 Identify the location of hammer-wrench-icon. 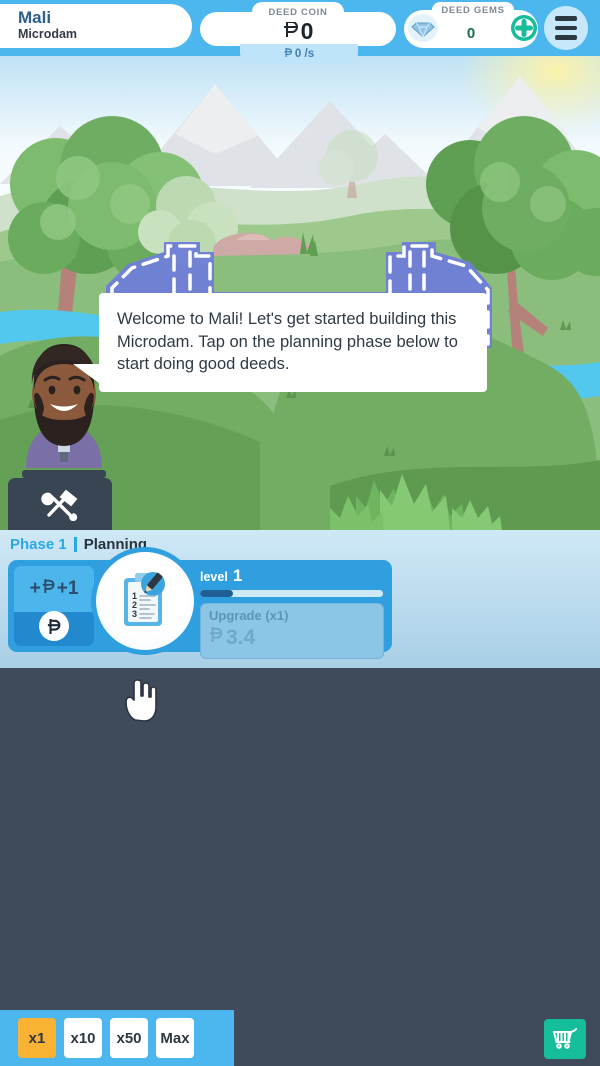
(59, 505).